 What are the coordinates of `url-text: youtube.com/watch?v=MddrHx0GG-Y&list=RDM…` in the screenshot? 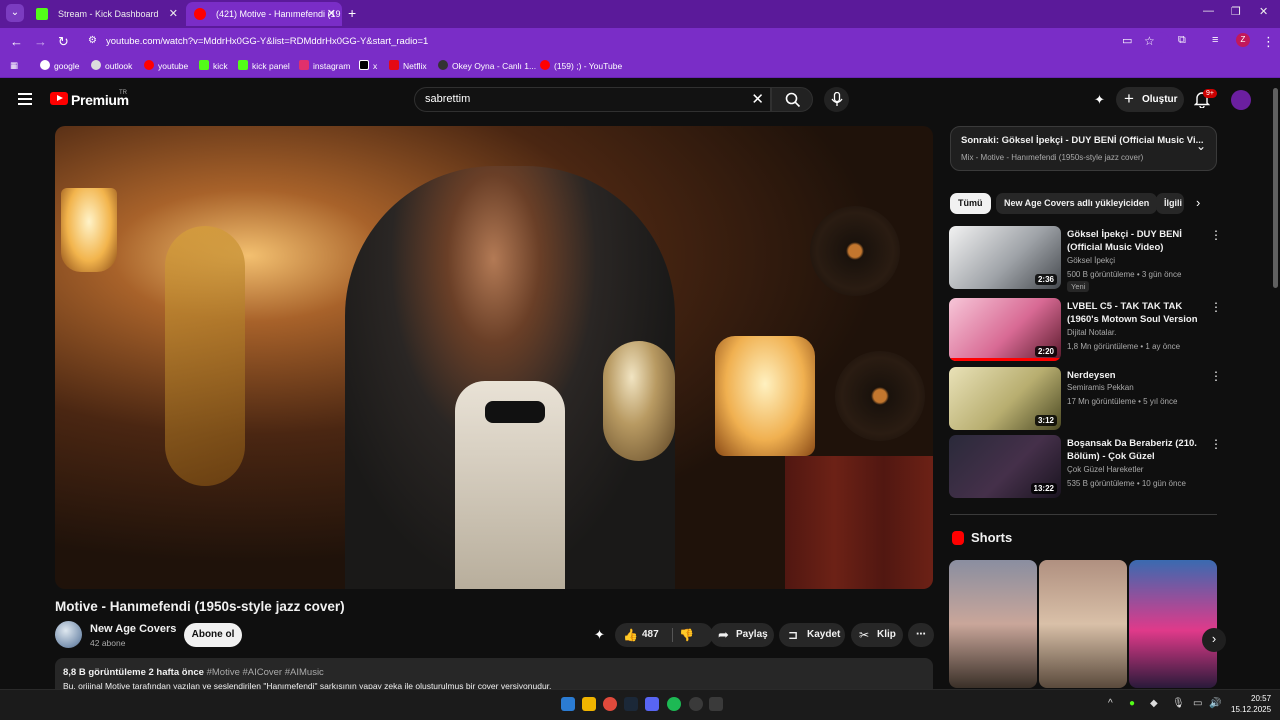 It's located at (267, 41).